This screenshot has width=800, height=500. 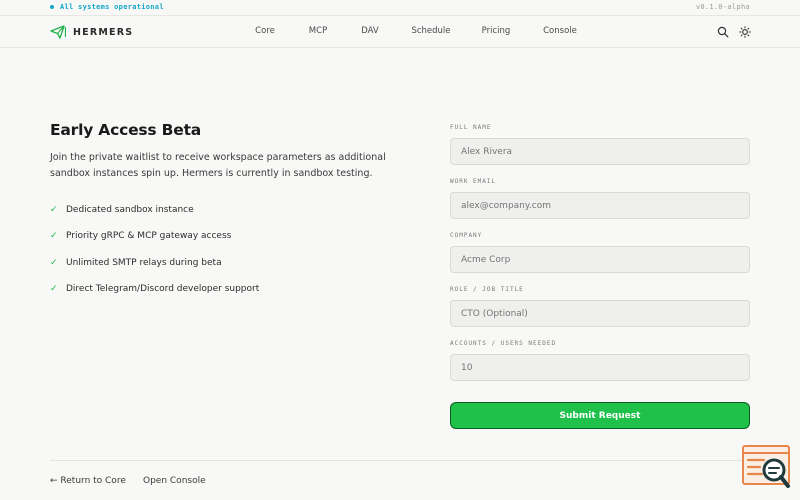 I want to click on submit-request-button: Submit Request, so click(x=600, y=415).